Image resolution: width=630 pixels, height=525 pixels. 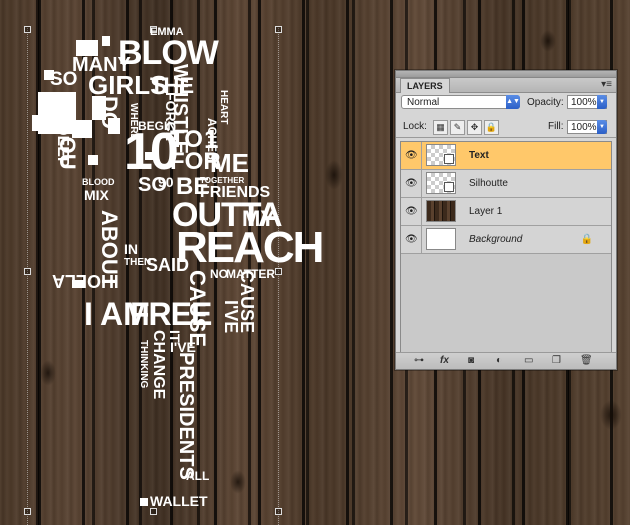 What do you see at coordinates (158, 365) in the screenshot?
I see `word: CHANGE` at bounding box center [158, 365].